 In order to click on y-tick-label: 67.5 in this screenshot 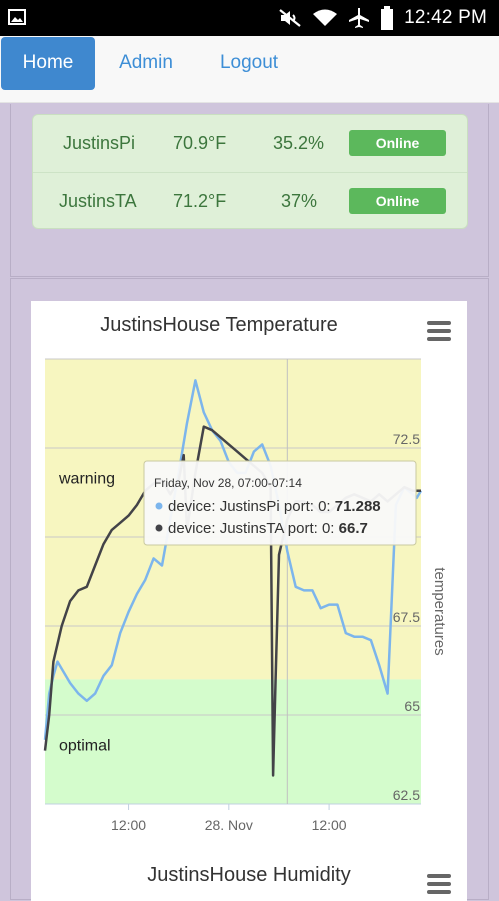, I will do `click(406, 617)`.